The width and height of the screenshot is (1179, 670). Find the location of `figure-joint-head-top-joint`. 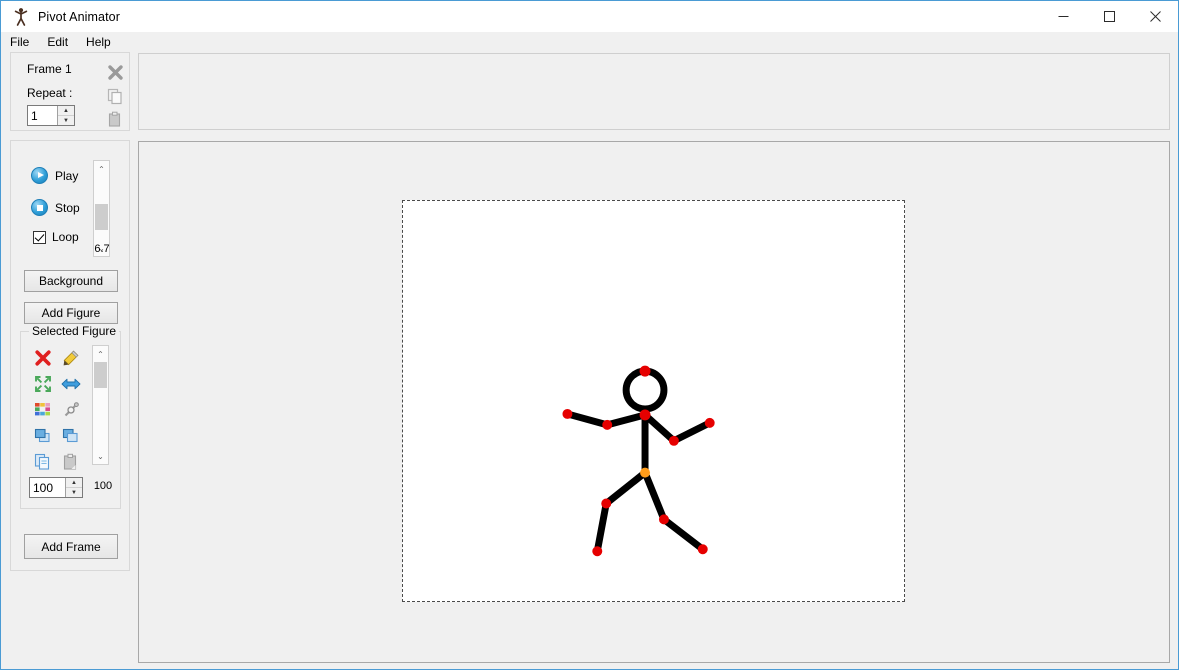

figure-joint-head-top-joint is located at coordinates (645, 371).